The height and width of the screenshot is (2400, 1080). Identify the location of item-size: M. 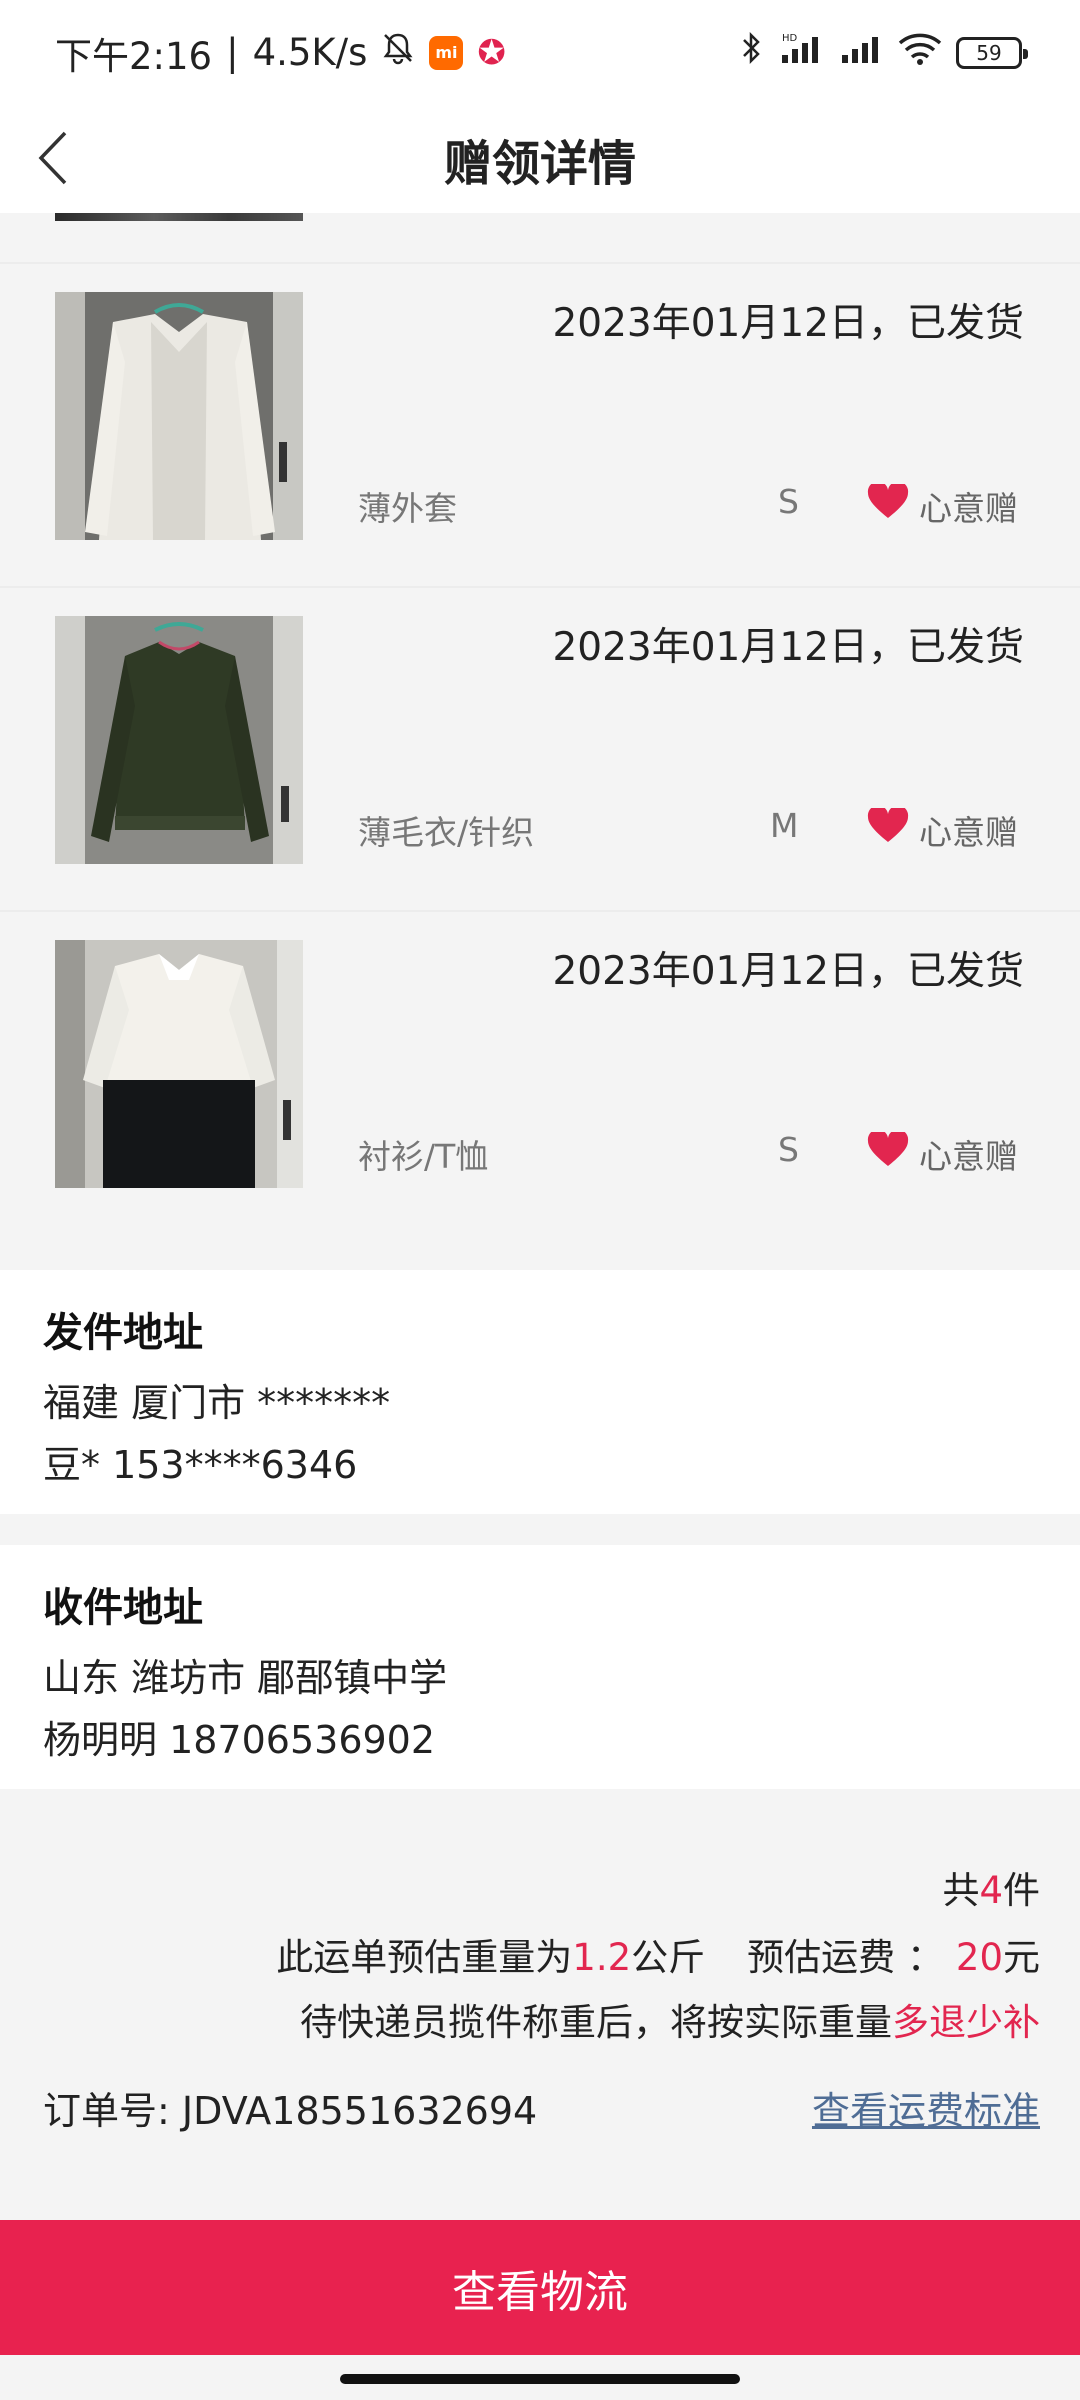
(784, 825).